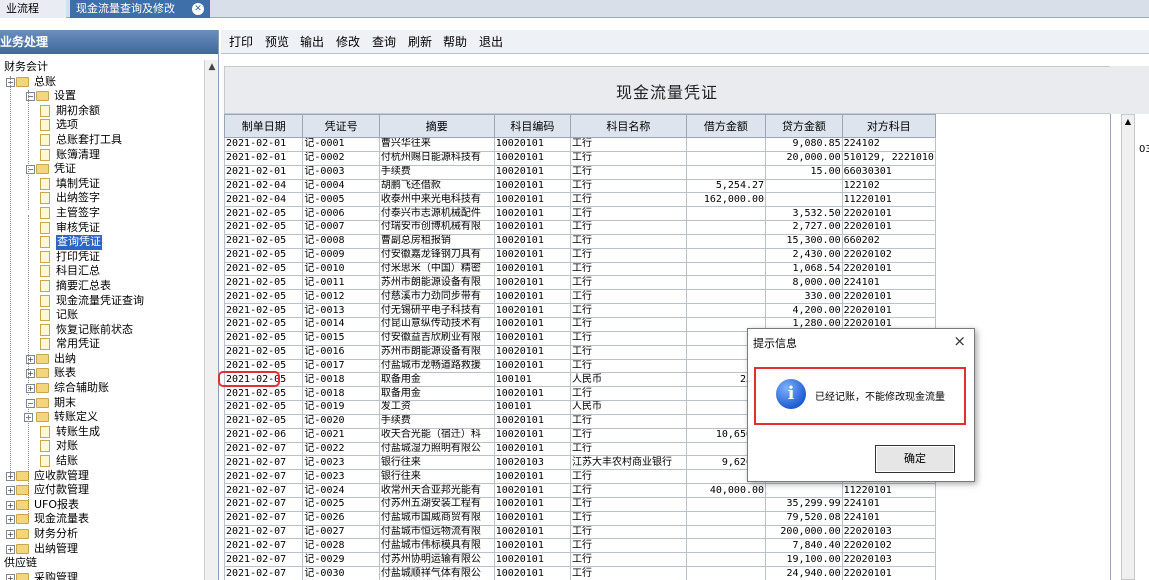 The width and height of the screenshot is (1149, 580). Describe the element at coordinates (532, 352) in the screenshot. I see `table-cell: 10020101` at that location.